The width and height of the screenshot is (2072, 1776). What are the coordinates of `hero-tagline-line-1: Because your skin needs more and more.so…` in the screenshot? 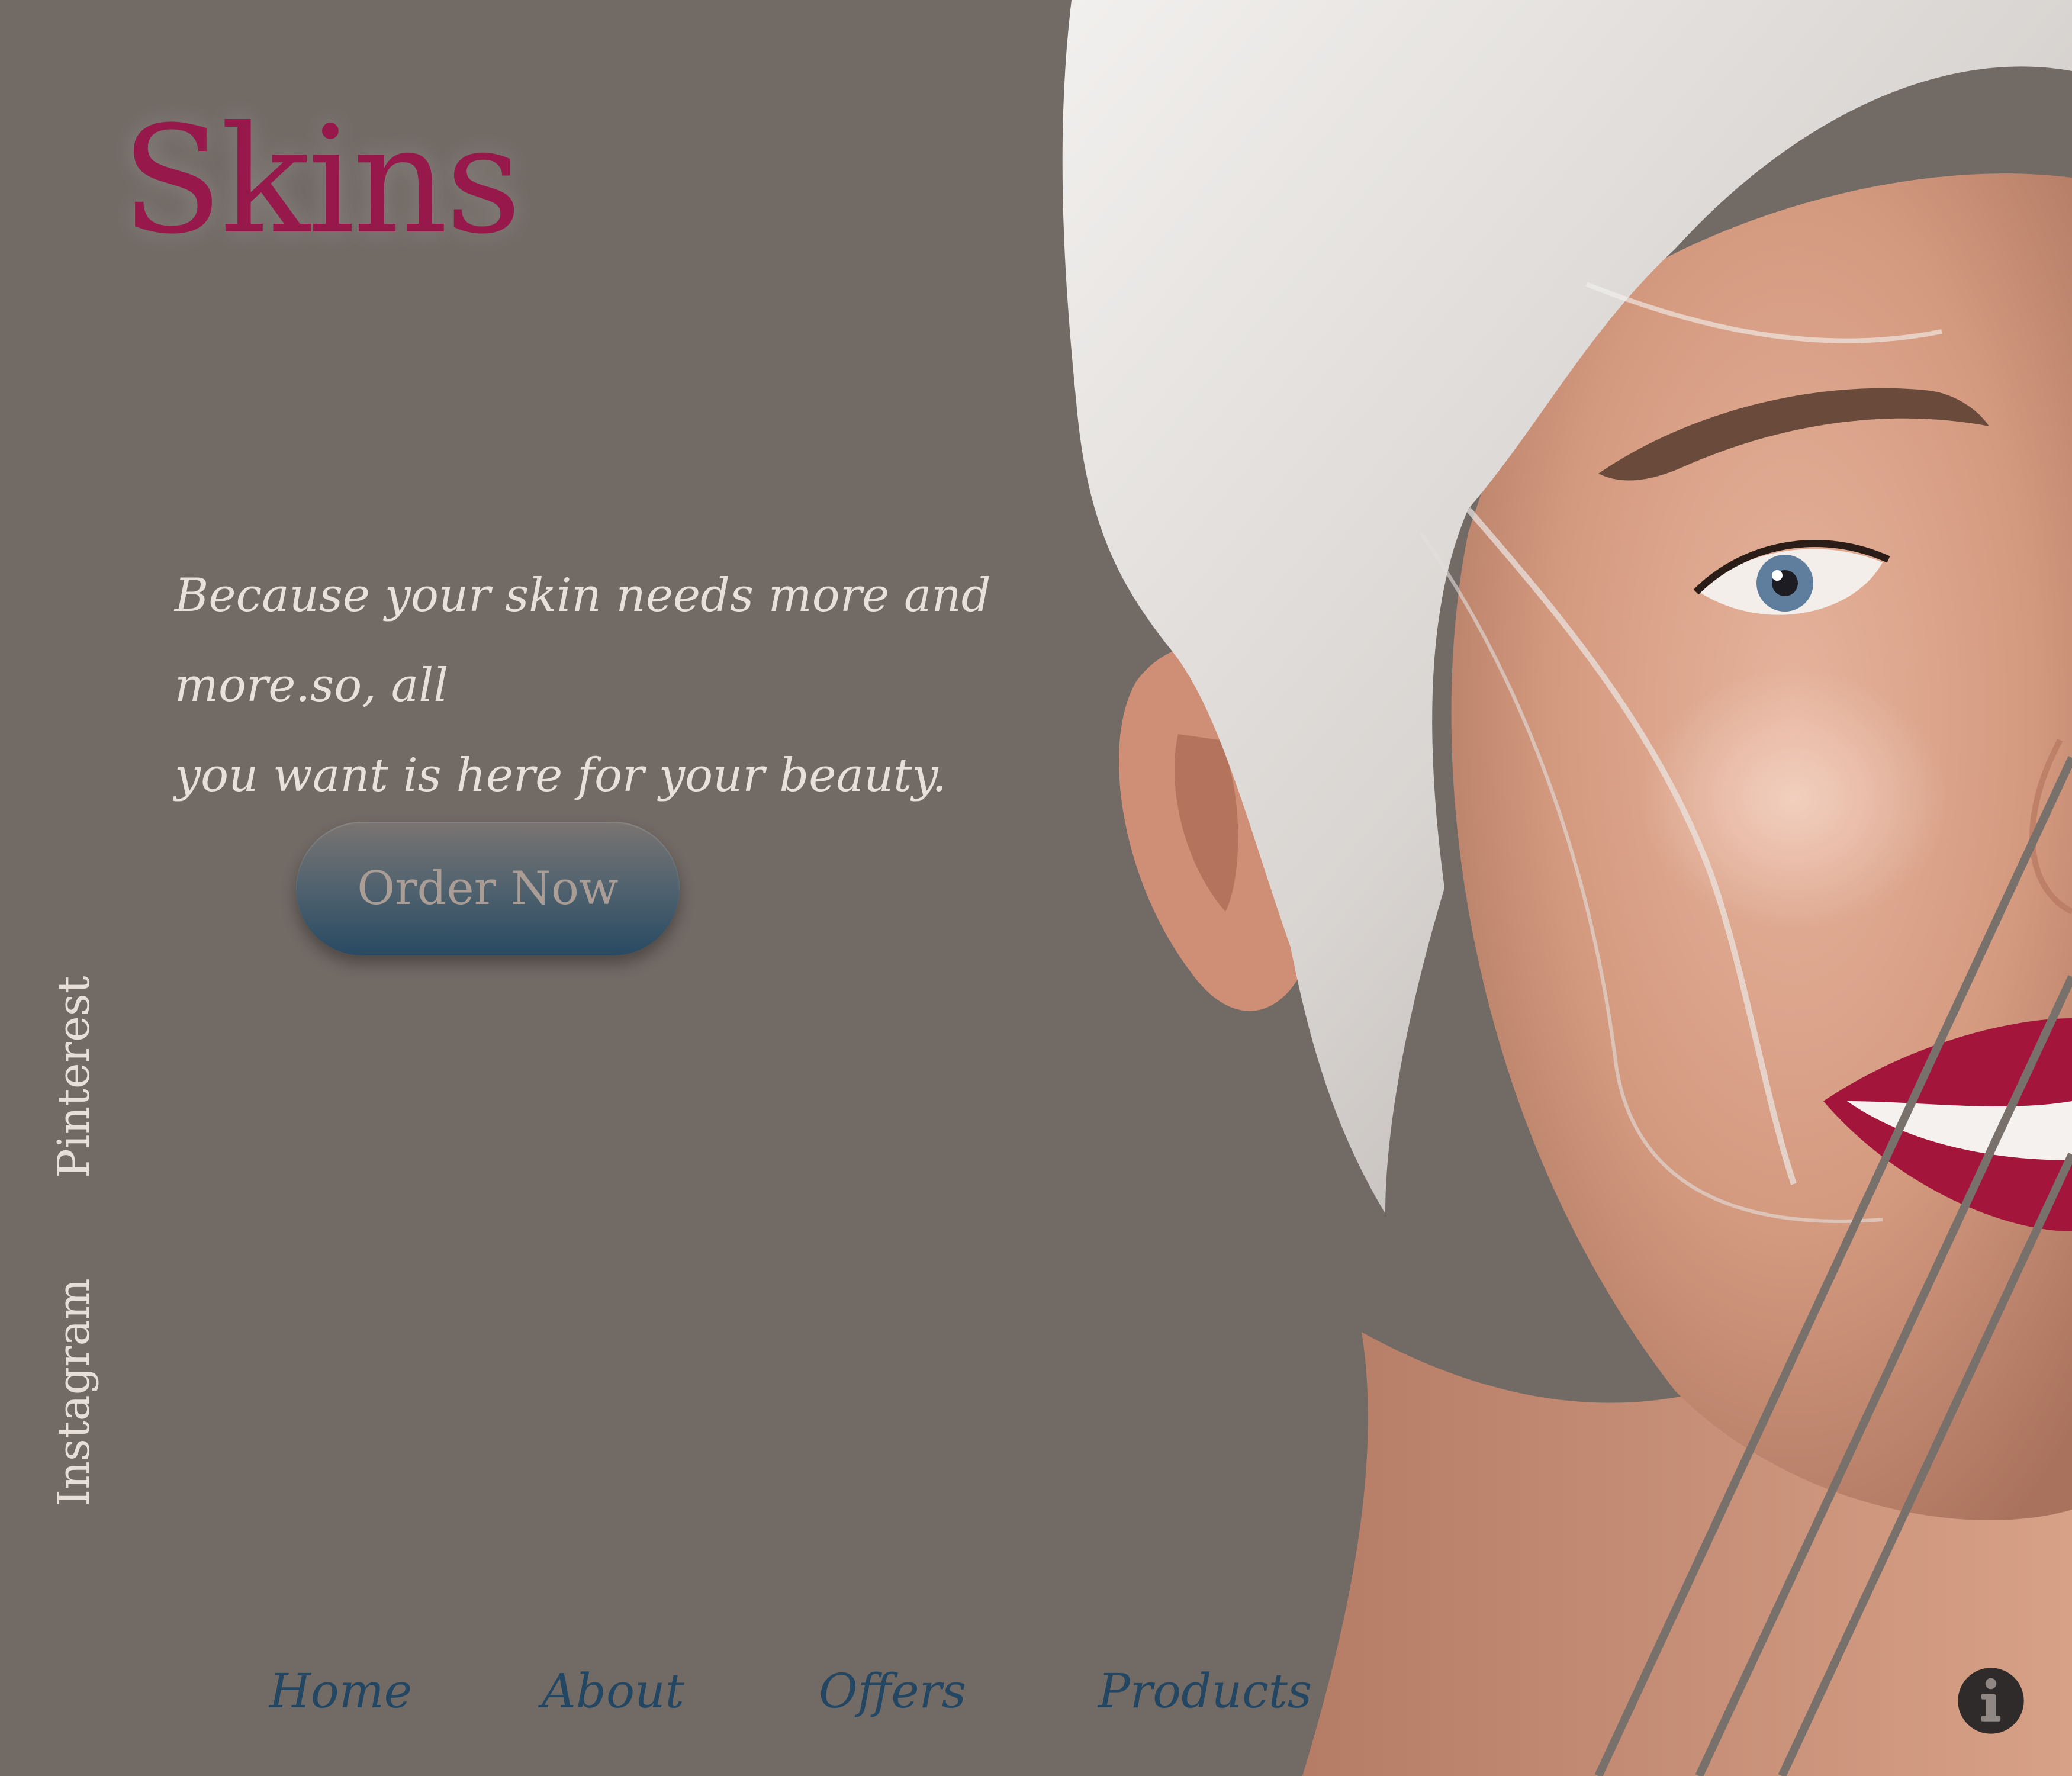 It's located at (583, 640).